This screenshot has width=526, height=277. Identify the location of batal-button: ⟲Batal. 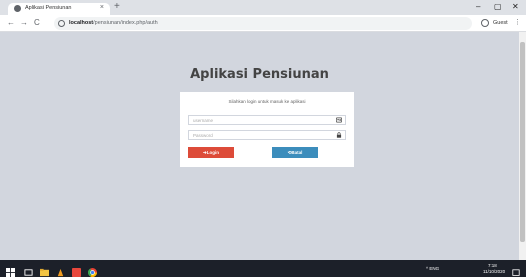
(295, 152).